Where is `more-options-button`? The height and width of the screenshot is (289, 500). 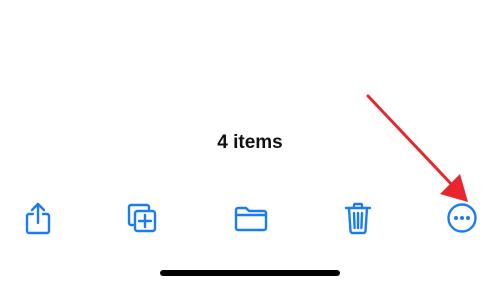 more-options-button is located at coordinates (462, 218).